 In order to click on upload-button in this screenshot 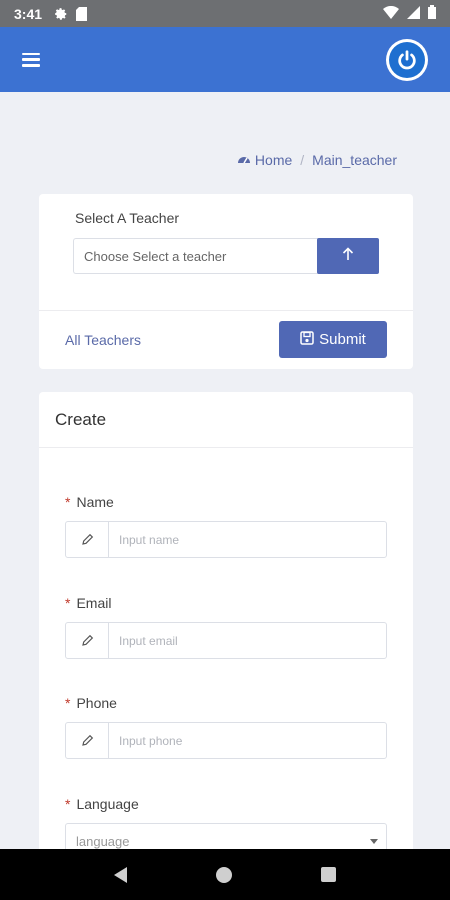, I will do `click(348, 256)`.